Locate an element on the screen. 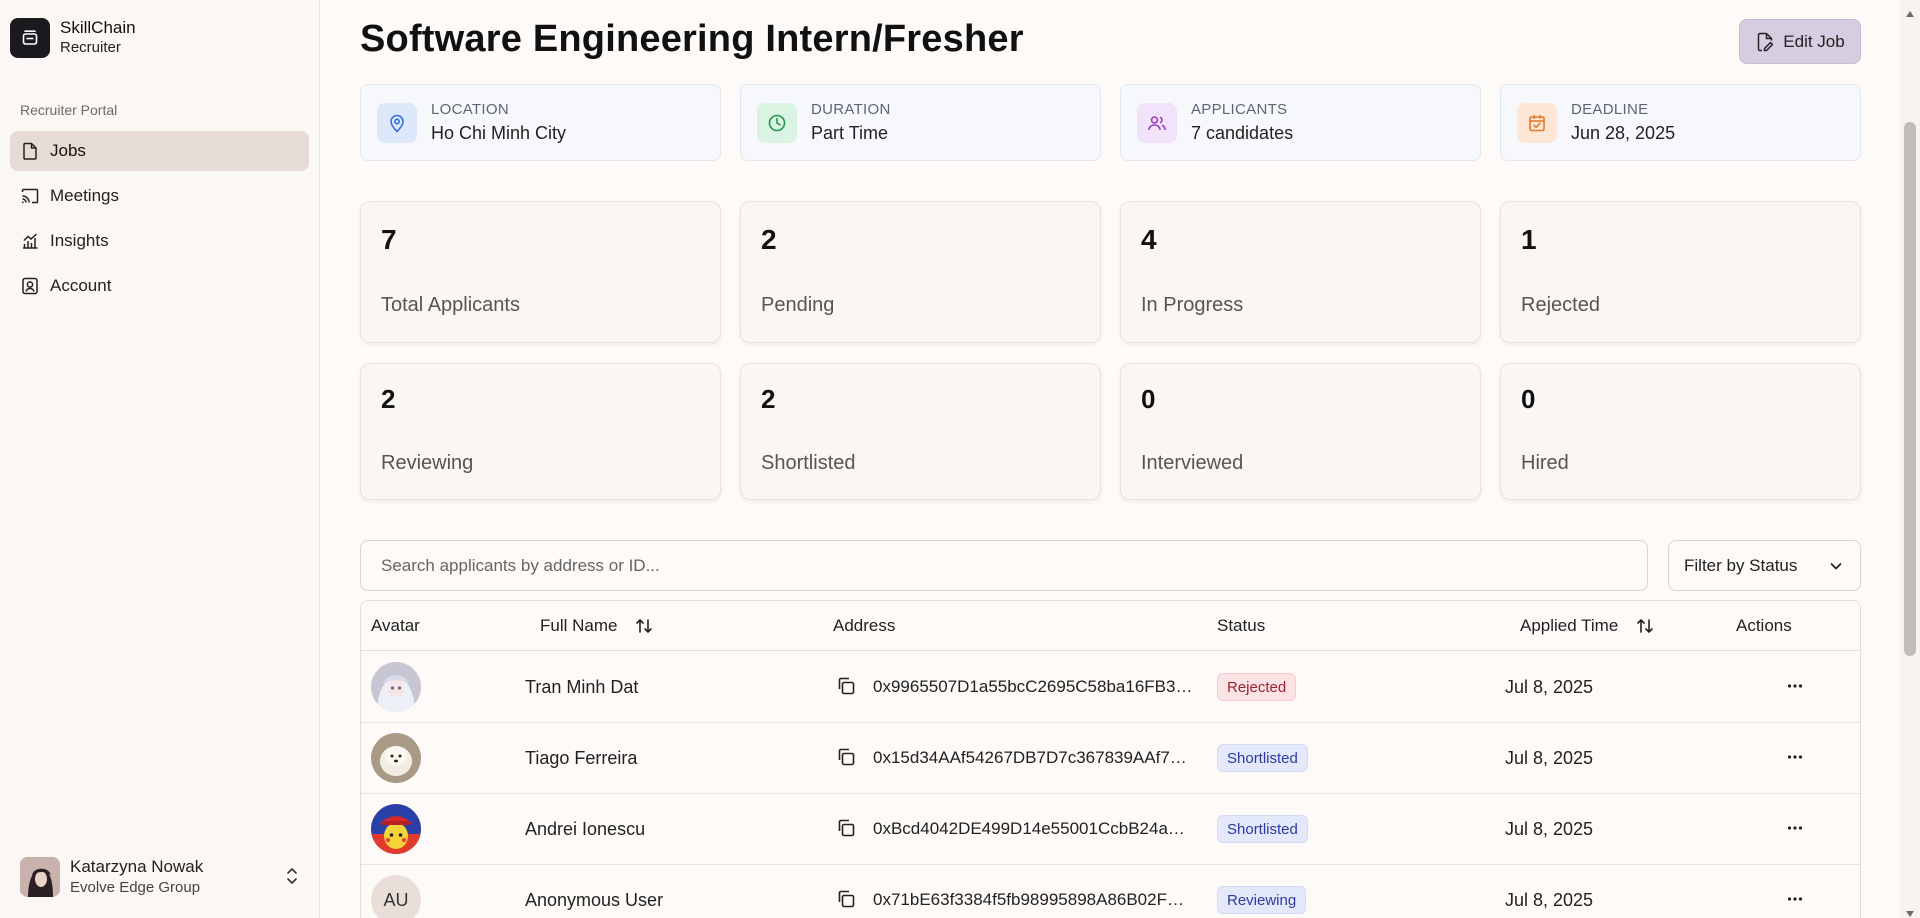 Image resolution: width=1920 pixels, height=918 pixels. file-edit-icon is located at coordinates (1765, 42).